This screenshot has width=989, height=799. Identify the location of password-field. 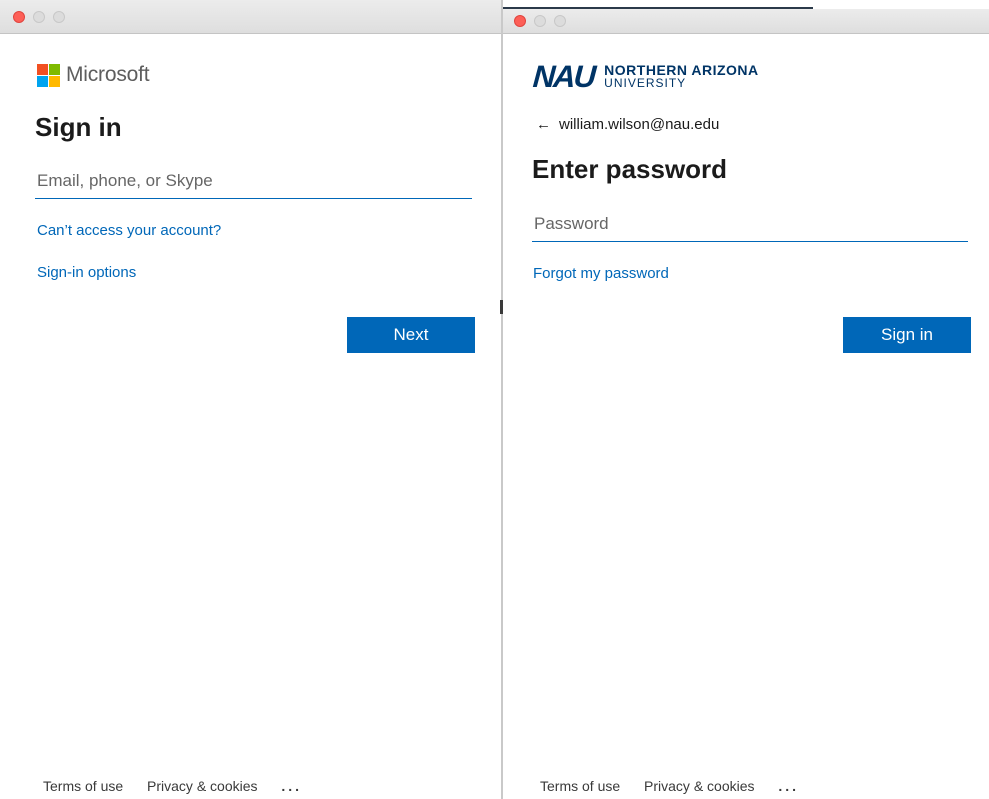
(750, 224).